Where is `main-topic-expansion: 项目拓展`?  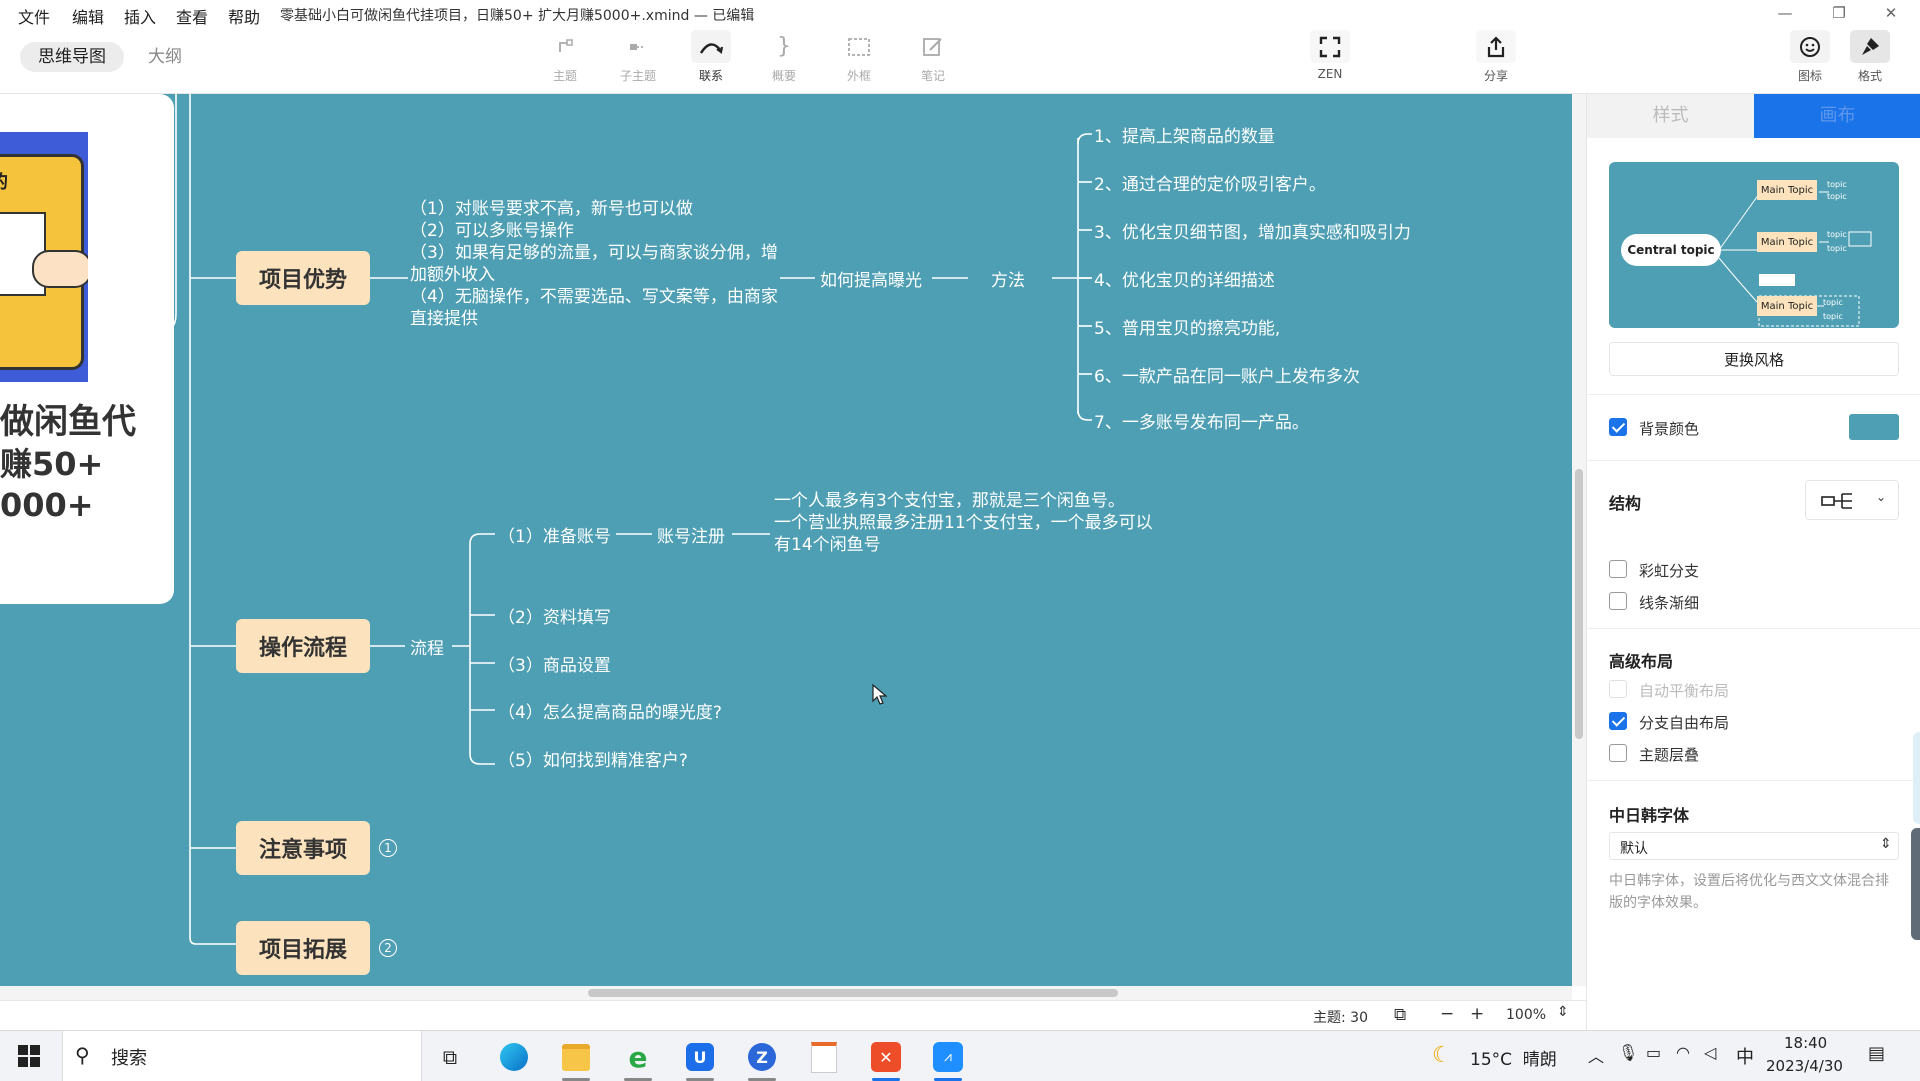
main-topic-expansion: 项目拓展 is located at coordinates (303, 948).